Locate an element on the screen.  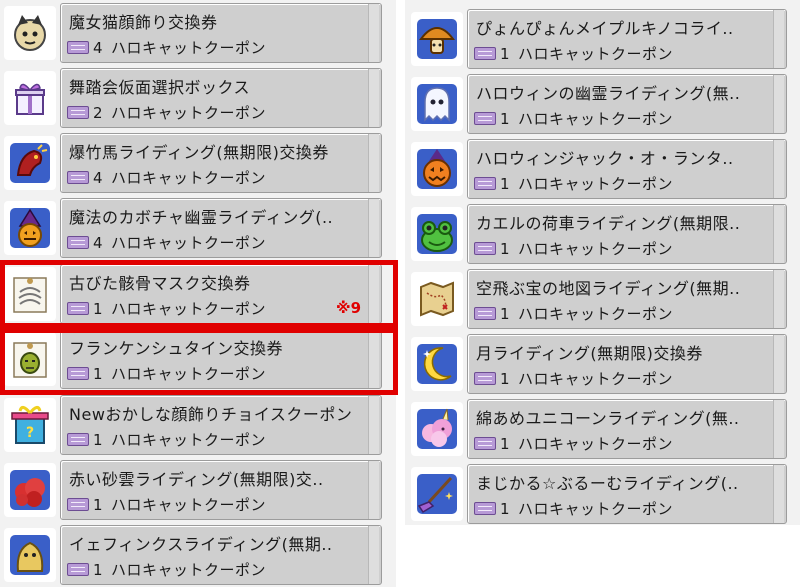
cat-face-icon is located at coordinates (30, 33).